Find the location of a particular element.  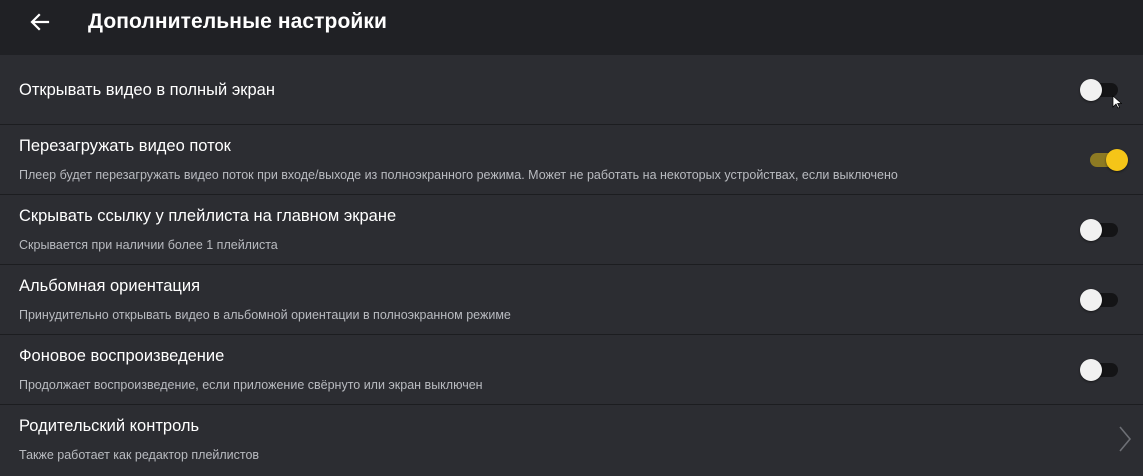

mouse-cursor-icon is located at coordinates (1117, 102).